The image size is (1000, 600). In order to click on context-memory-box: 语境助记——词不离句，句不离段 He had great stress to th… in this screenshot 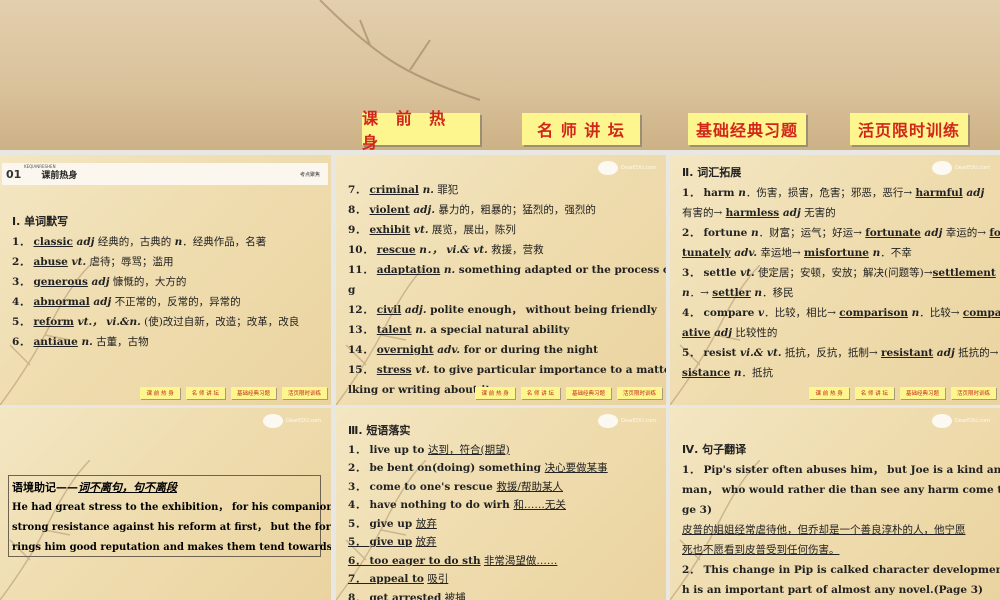, I will do `click(169, 516)`.